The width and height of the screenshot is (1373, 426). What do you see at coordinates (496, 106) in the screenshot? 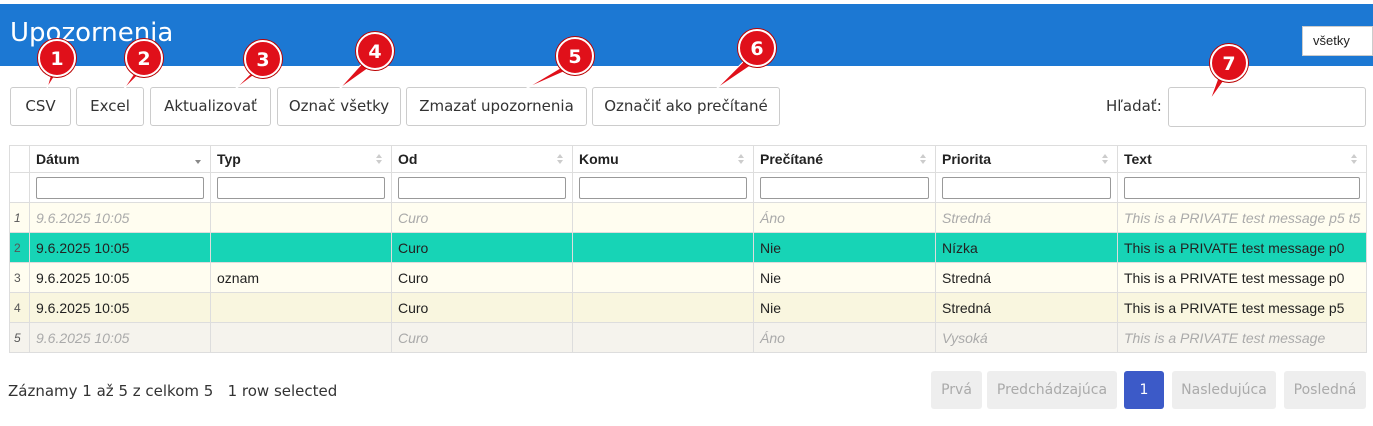
I see `delete-notifications-button: Zmazať upozornenia` at bounding box center [496, 106].